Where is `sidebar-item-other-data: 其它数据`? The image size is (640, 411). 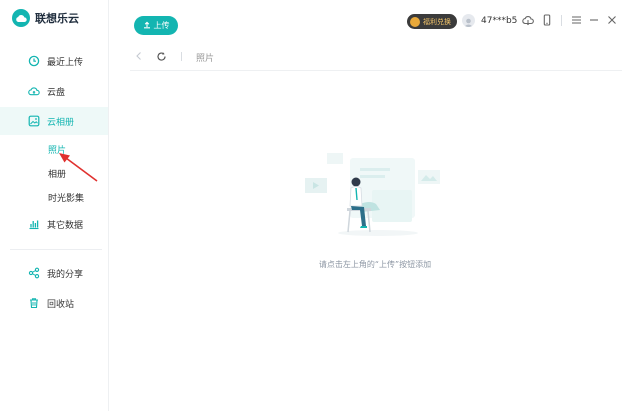
sidebar-item-other-data: 其它数据 is located at coordinates (54, 224).